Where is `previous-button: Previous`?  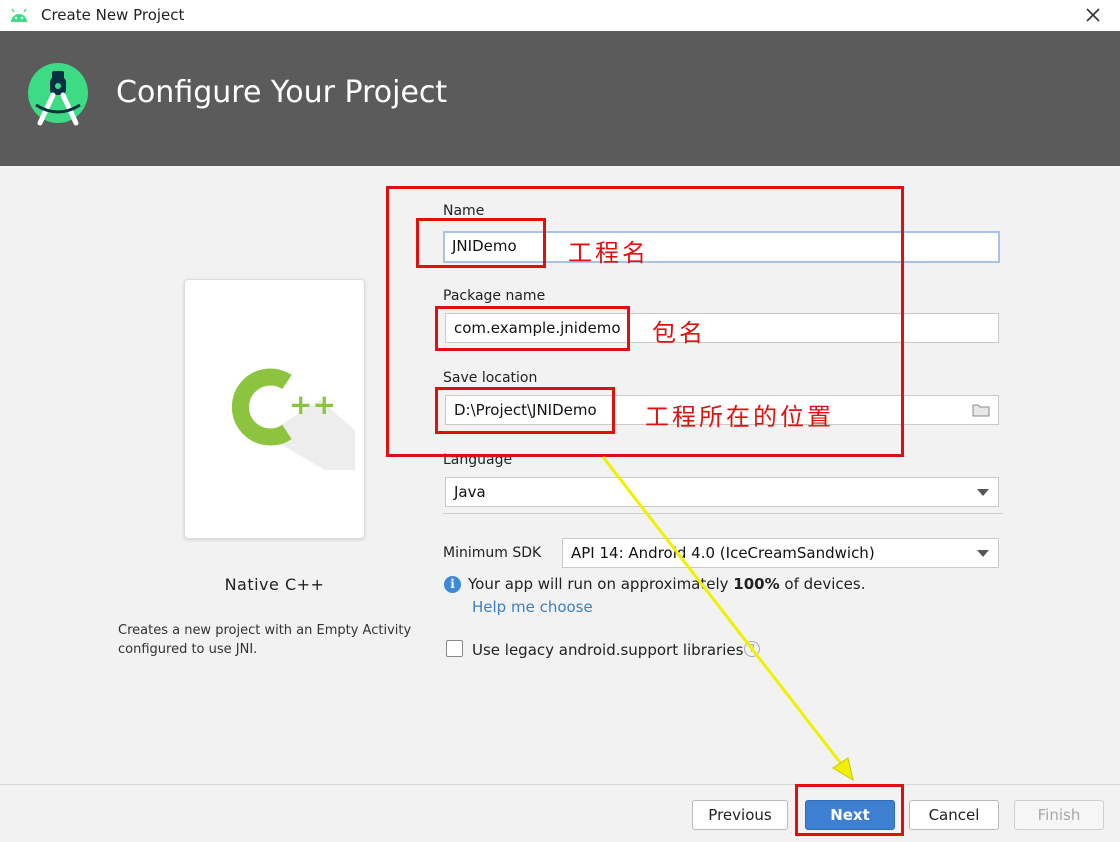
previous-button: Previous is located at coordinates (740, 815).